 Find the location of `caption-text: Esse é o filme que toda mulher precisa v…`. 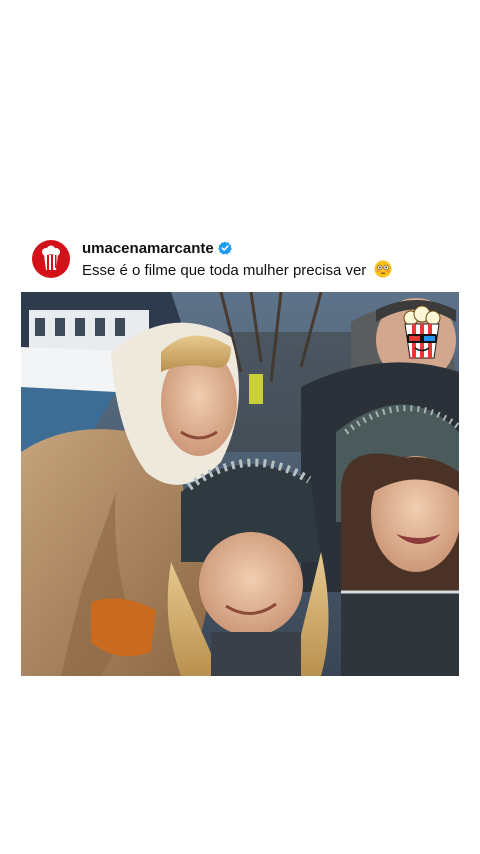

caption-text: Esse é o filme que toda mulher precisa v… is located at coordinates (224, 270).